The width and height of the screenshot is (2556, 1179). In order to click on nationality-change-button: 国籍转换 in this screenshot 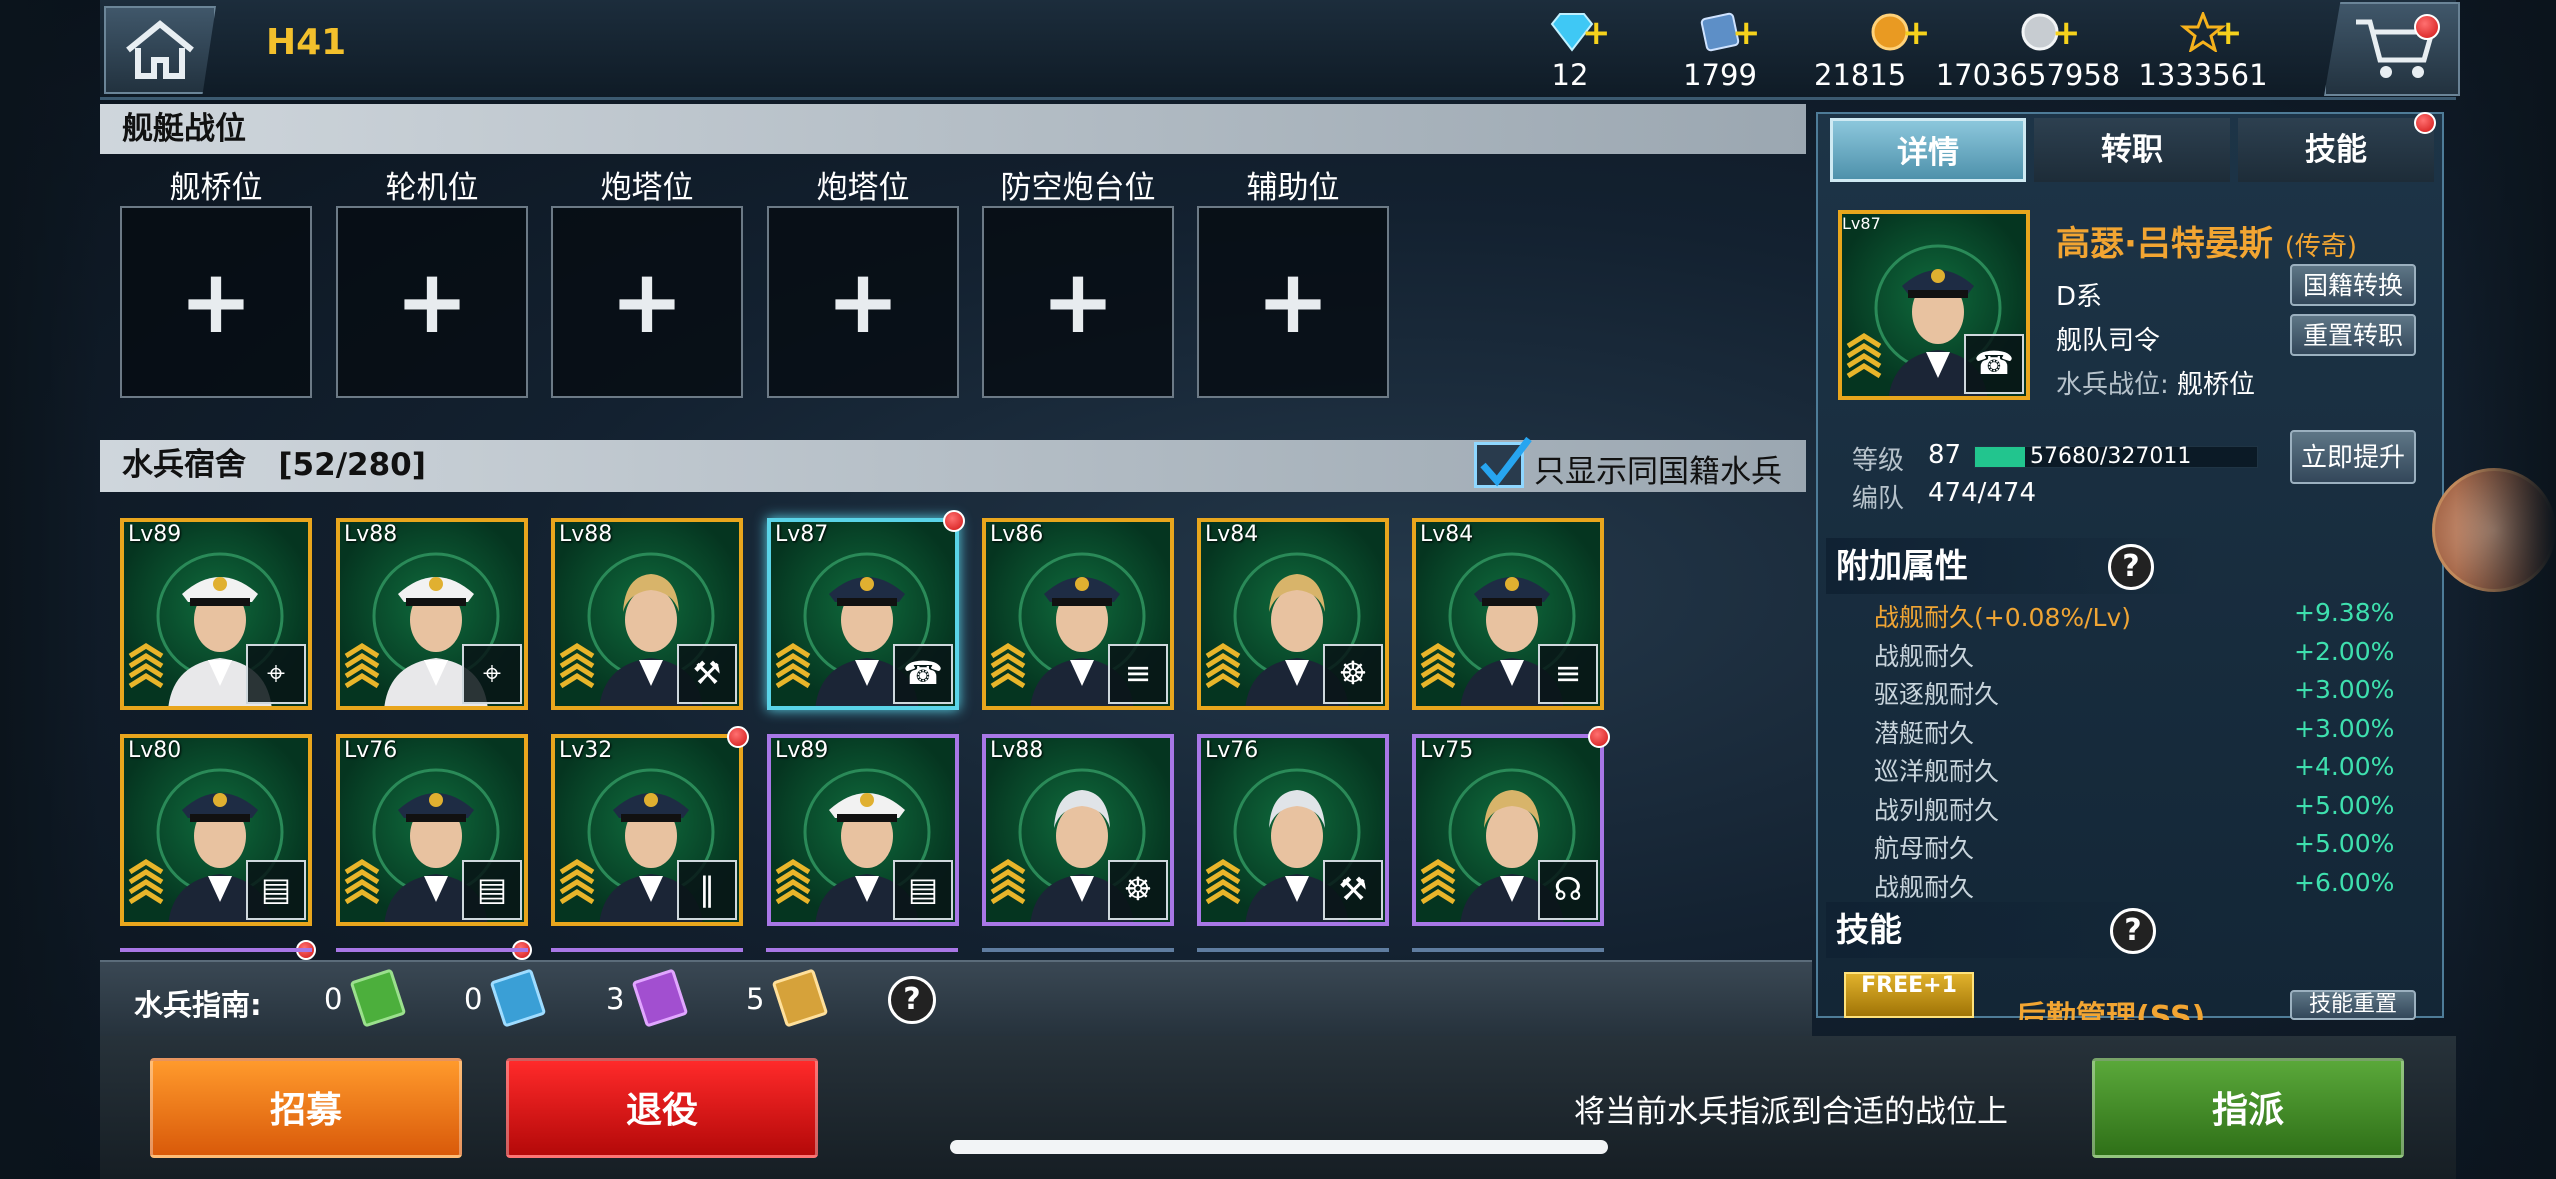, I will do `click(2353, 285)`.